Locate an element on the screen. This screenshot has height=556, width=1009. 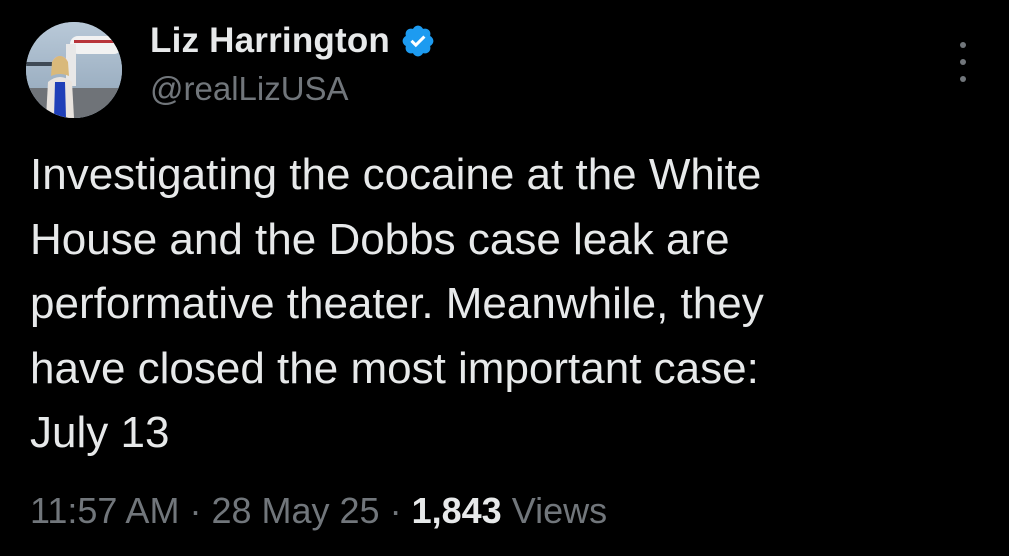
author-name-row: Liz Harrington is located at coordinates (293, 41).